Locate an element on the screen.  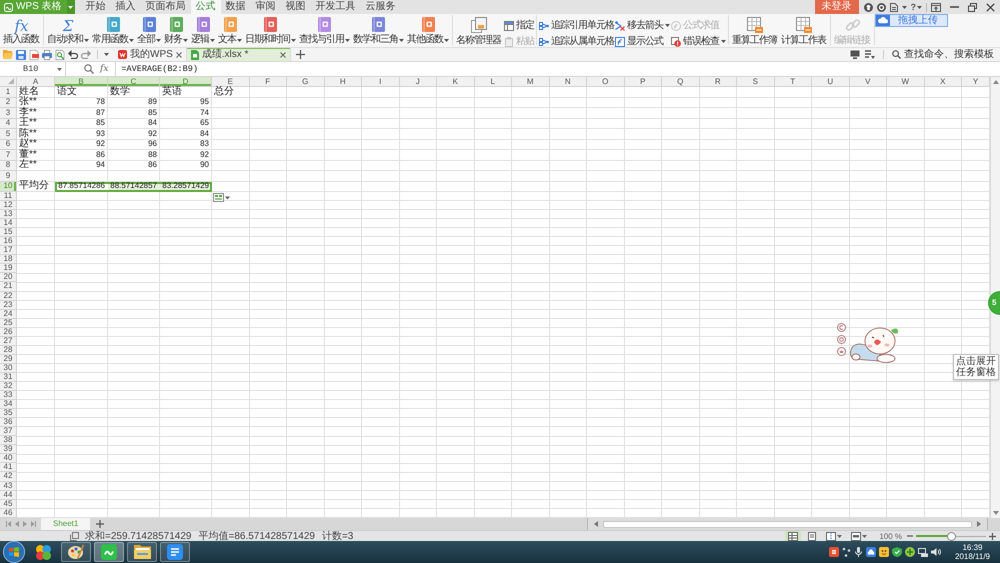
restore-icon is located at coordinates (972, 7).